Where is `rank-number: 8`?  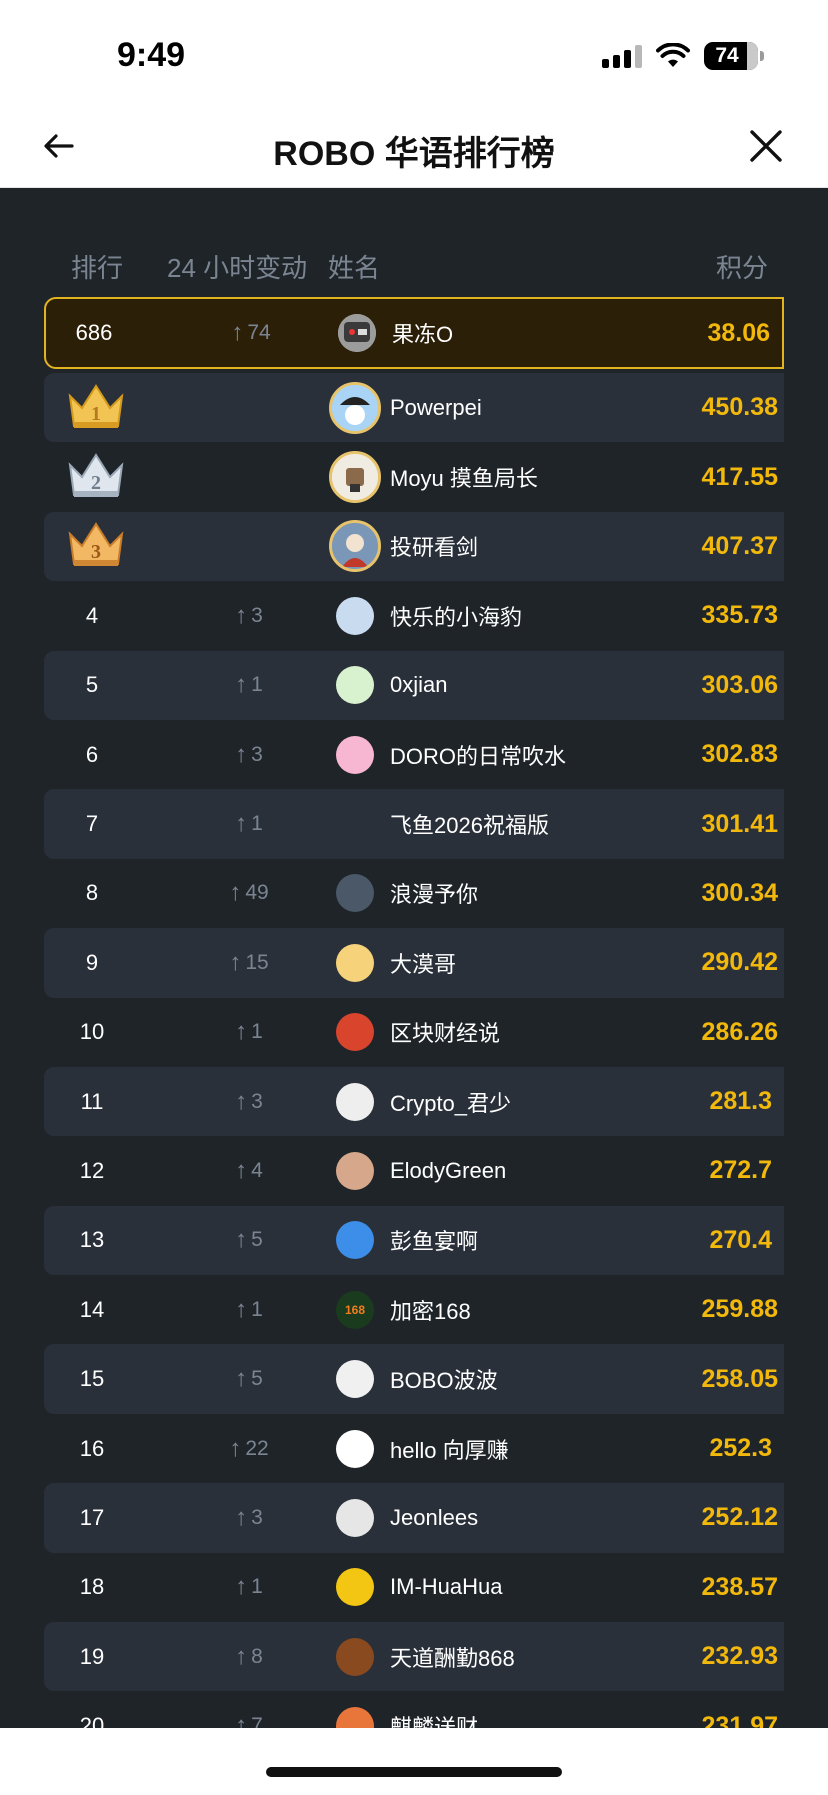 rank-number: 8 is located at coordinates (92, 893).